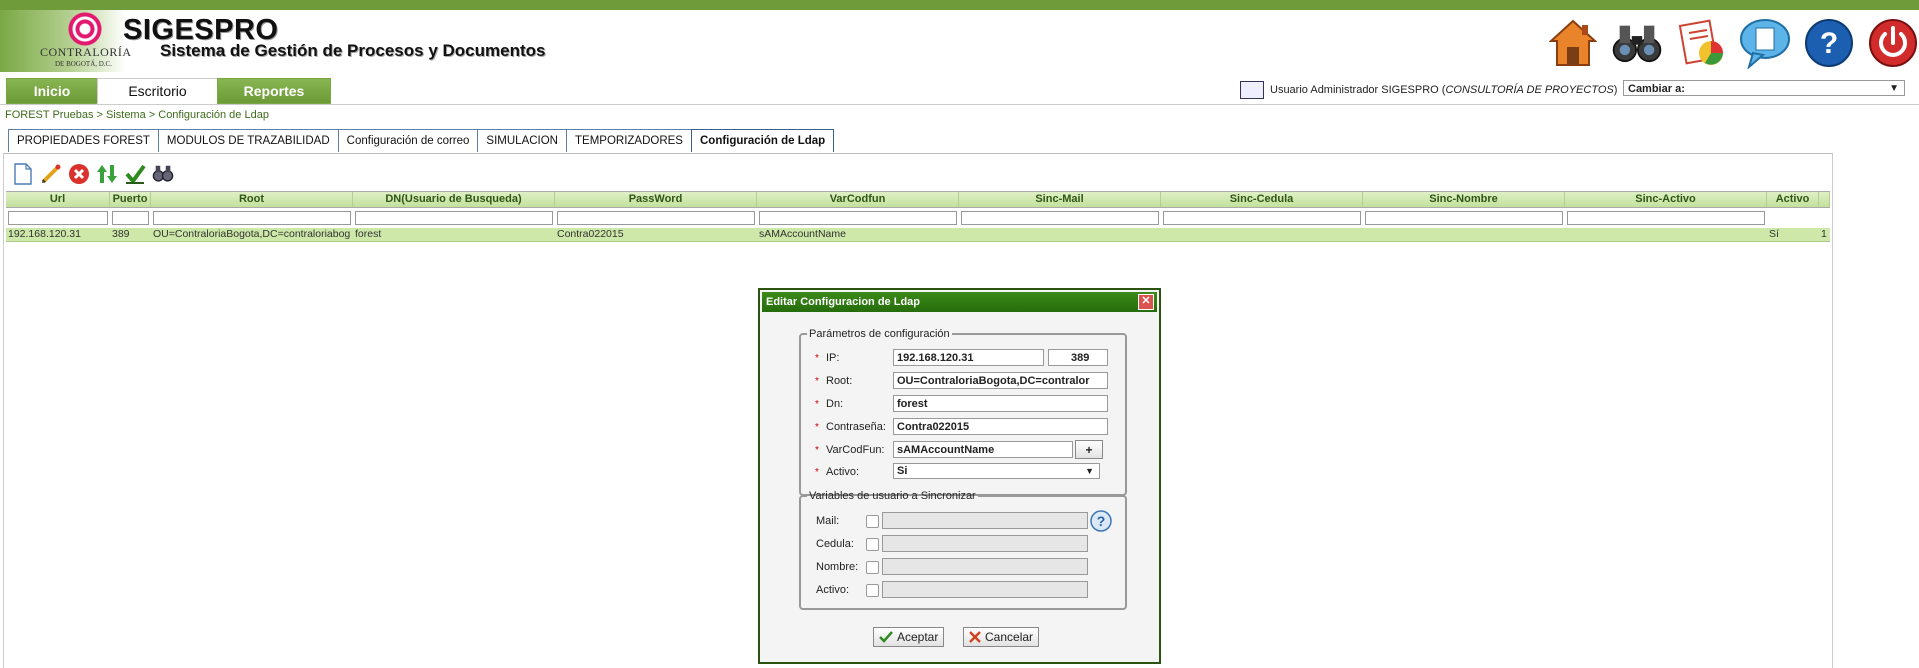  What do you see at coordinates (762, 140) in the screenshot?
I see `tab-configuracion-ldap: Configuración de Ldap` at bounding box center [762, 140].